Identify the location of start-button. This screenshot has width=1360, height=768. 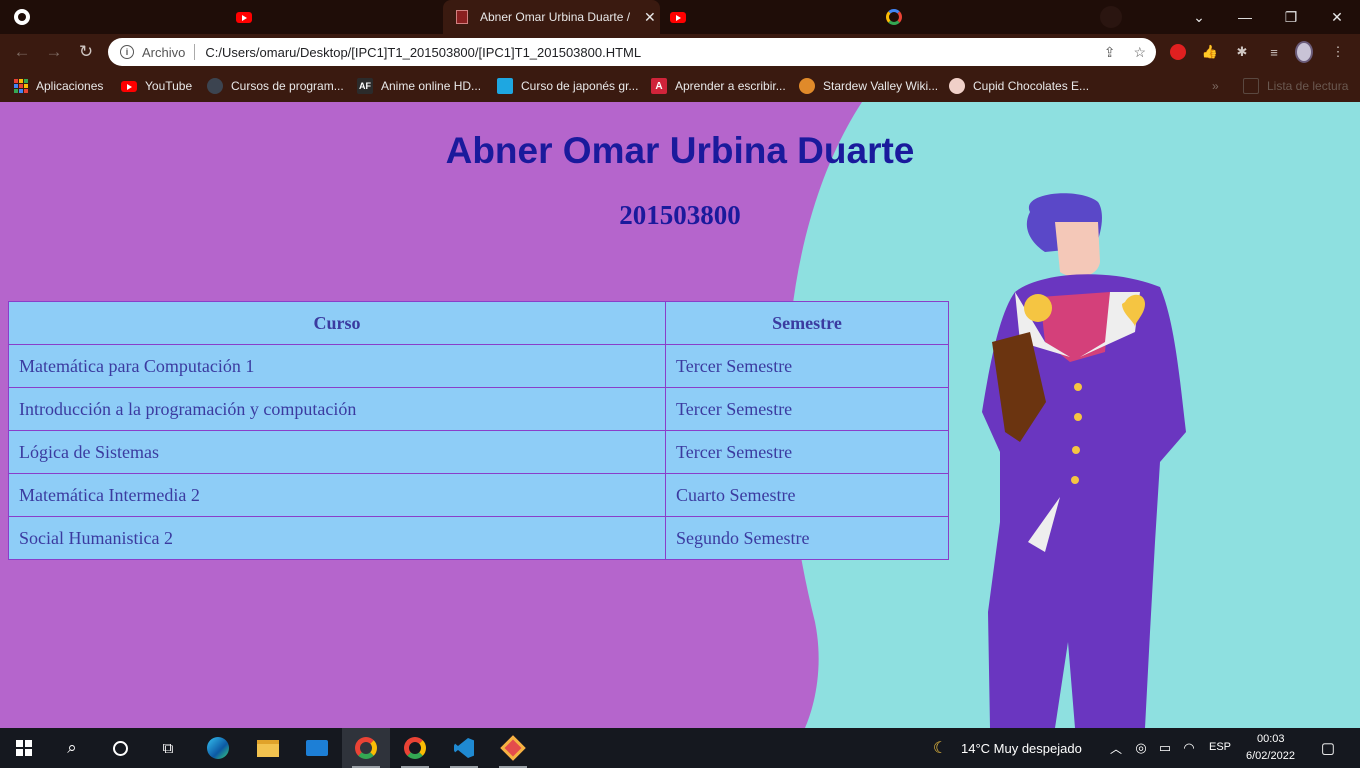
(24, 748).